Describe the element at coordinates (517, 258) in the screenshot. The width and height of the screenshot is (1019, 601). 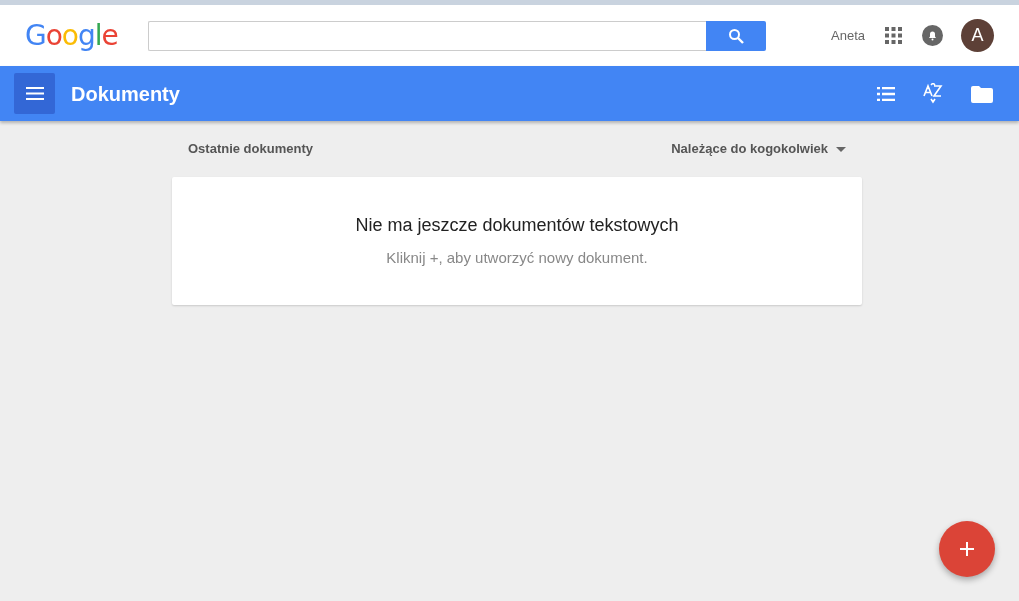
I see `empty-state-hint: Kliknij +, aby utworzyć nowy dokument.` at that location.